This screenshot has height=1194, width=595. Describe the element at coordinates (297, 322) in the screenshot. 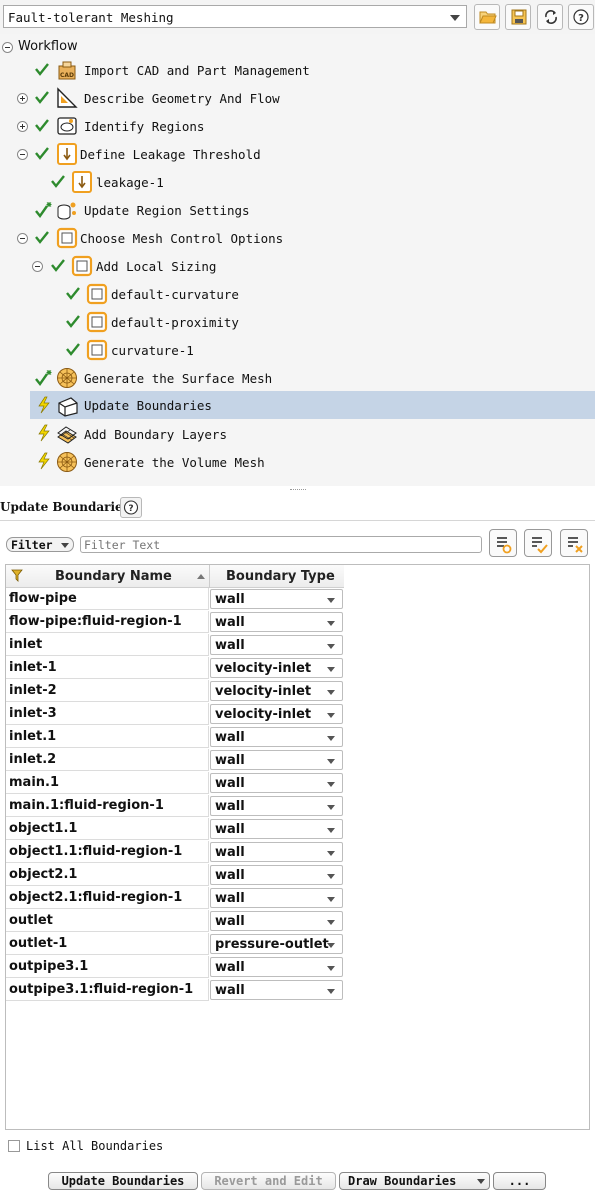

I see `tree-item-default-proximity: default-proximity` at that location.